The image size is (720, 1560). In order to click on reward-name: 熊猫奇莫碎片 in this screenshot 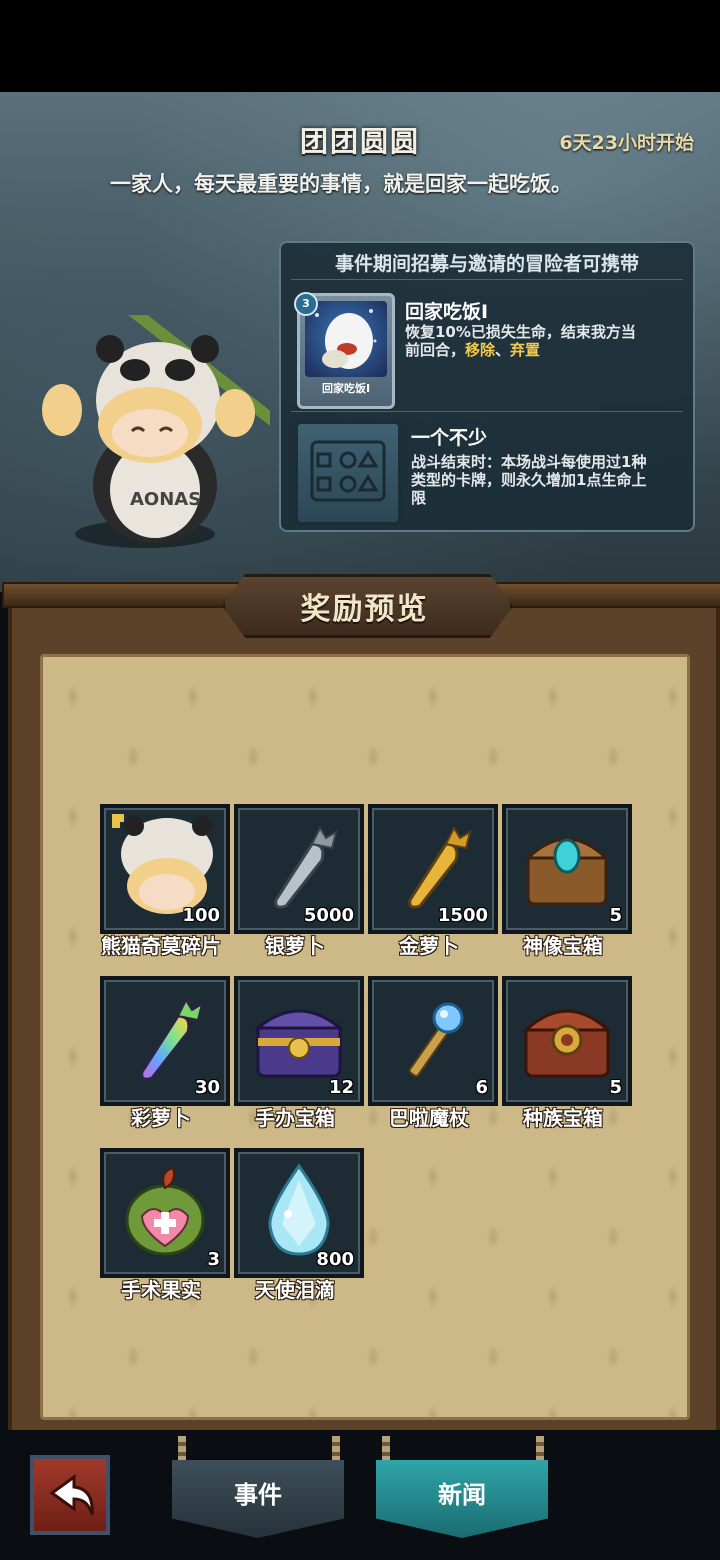, I will do `click(161, 946)`.